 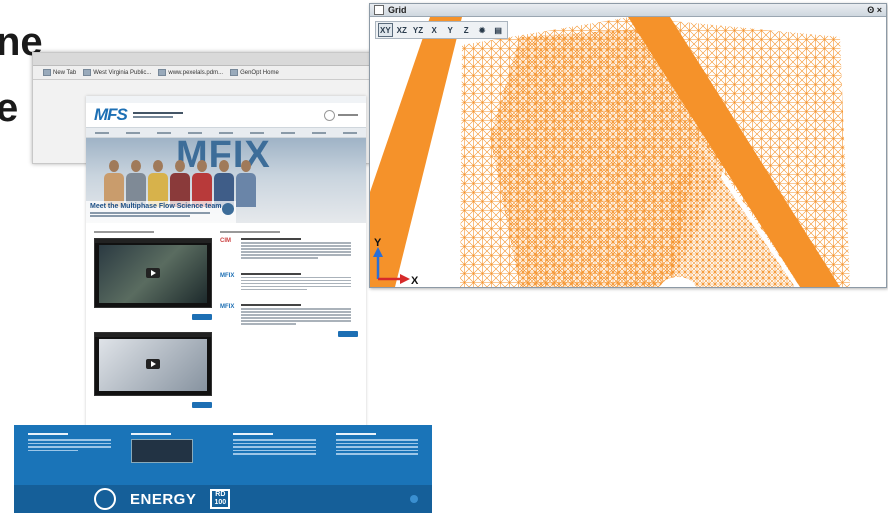 I want to click on bookmark-genopt-home: GenOpt Home, so click(x=254, y=72).